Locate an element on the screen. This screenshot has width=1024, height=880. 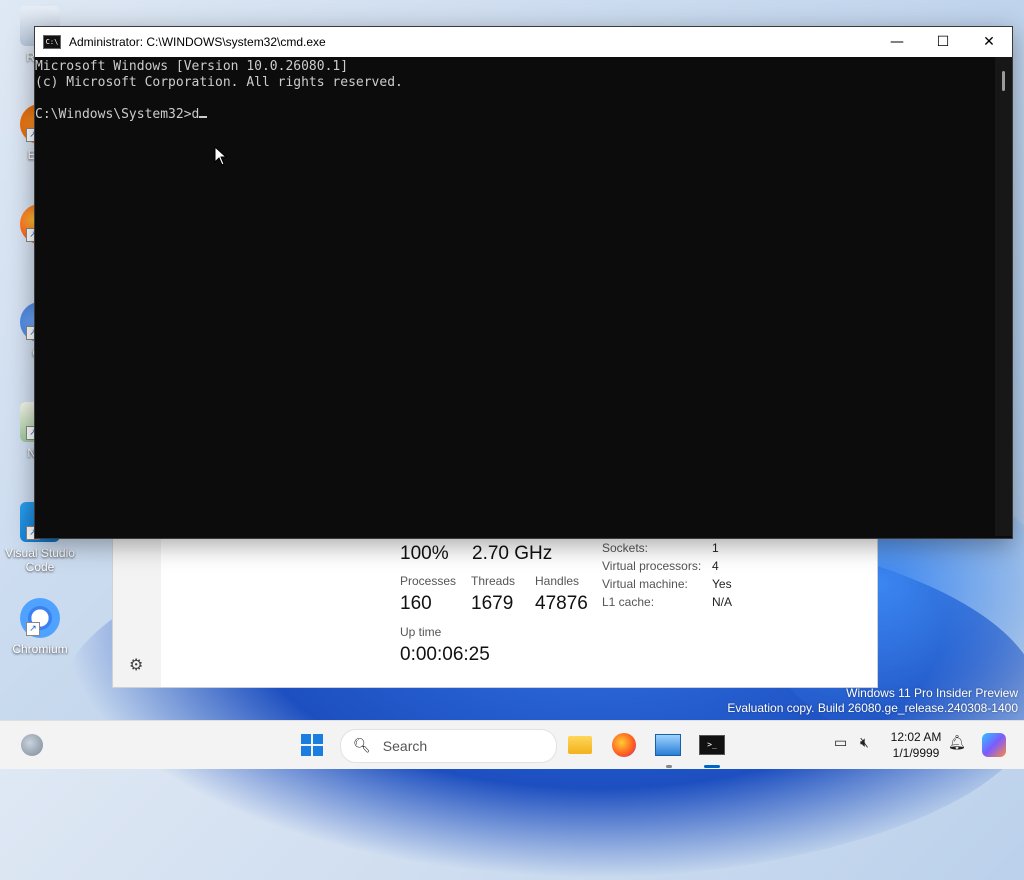
scrollbar-thumb is located at coordinates (1003, 81).